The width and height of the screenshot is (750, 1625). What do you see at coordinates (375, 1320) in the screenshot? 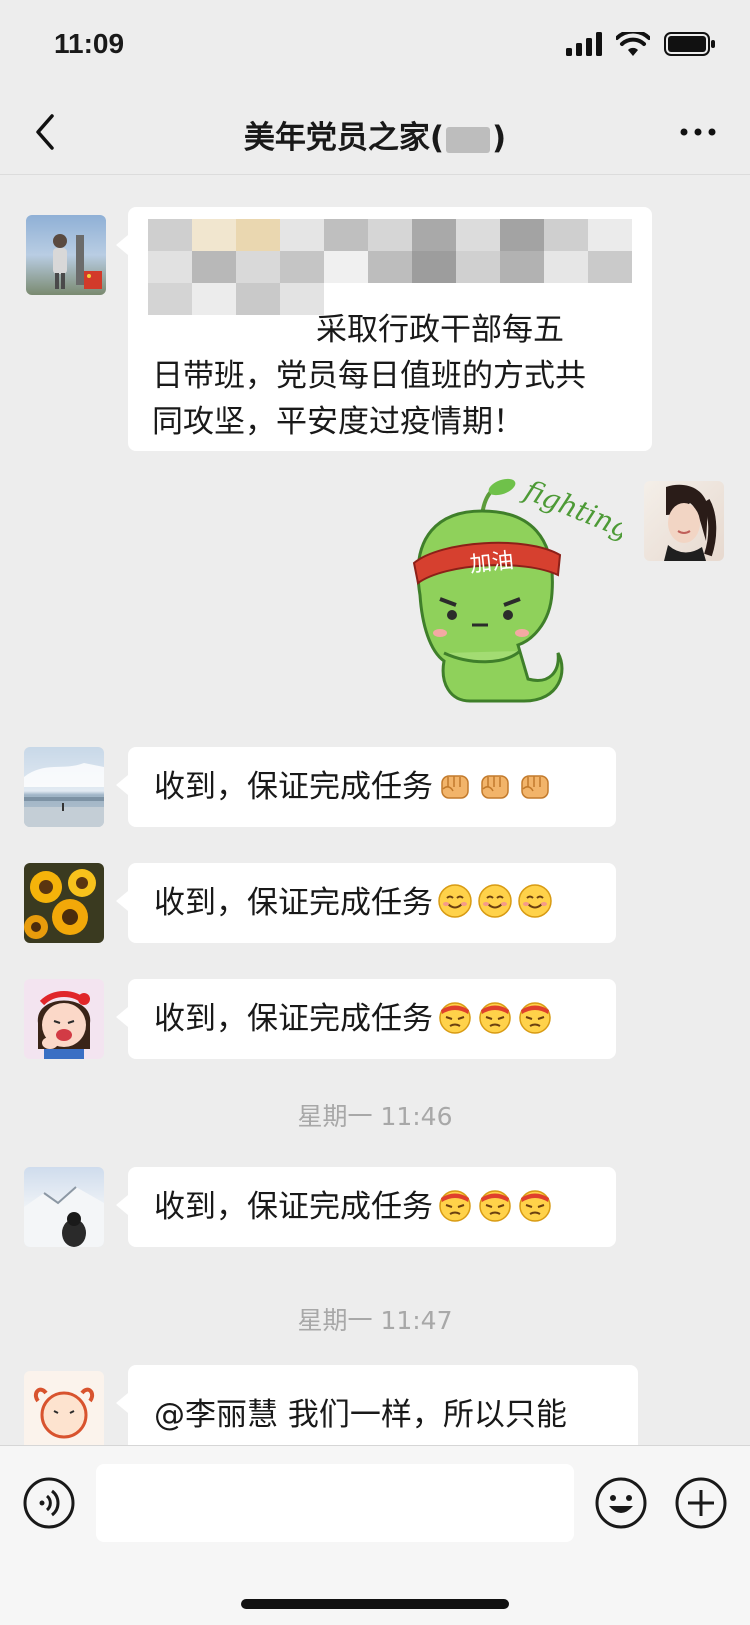
I see `timestamp: 星期一 11:47` at bounding box center [375, 1320].